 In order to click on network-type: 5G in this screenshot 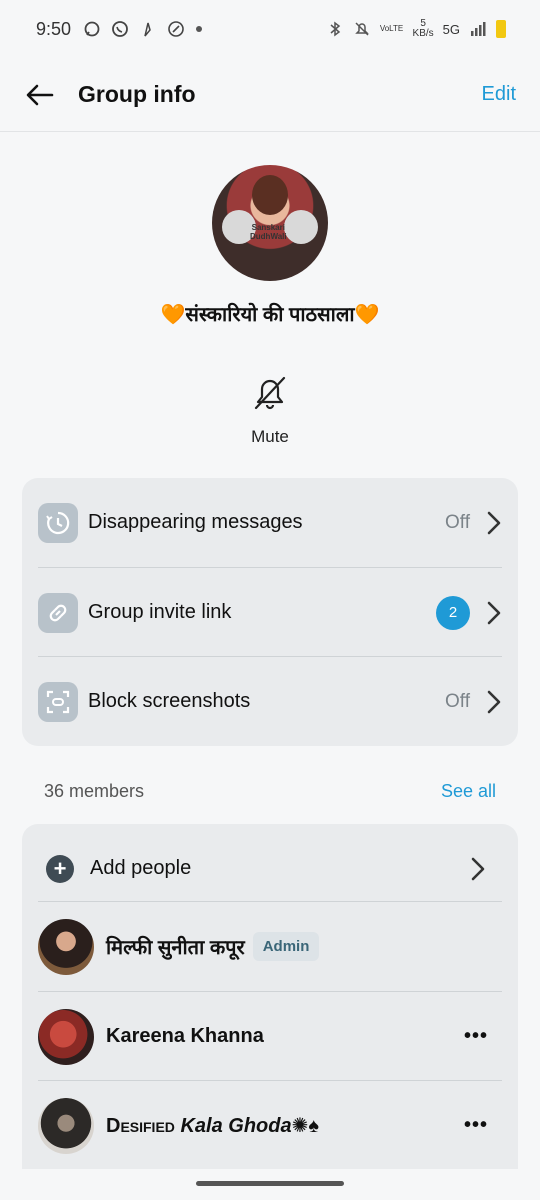, I will do `click(451, 29)`.